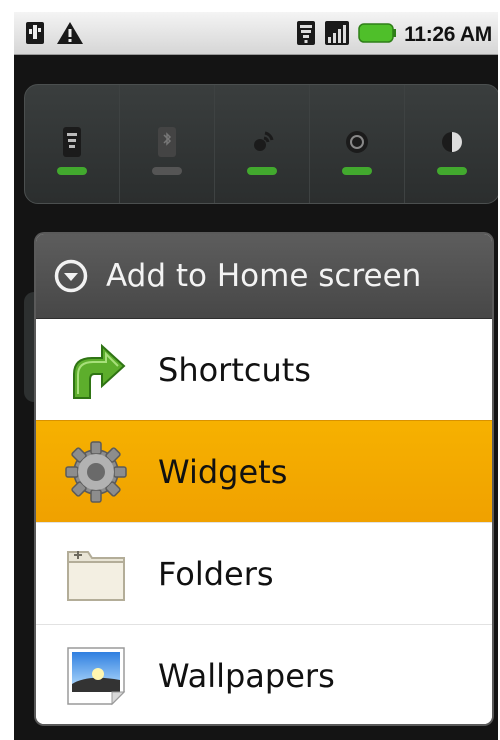 The height and width of the screenshot is (740, 500). I want to click on gps-toggle-icon, so click(262, 144).